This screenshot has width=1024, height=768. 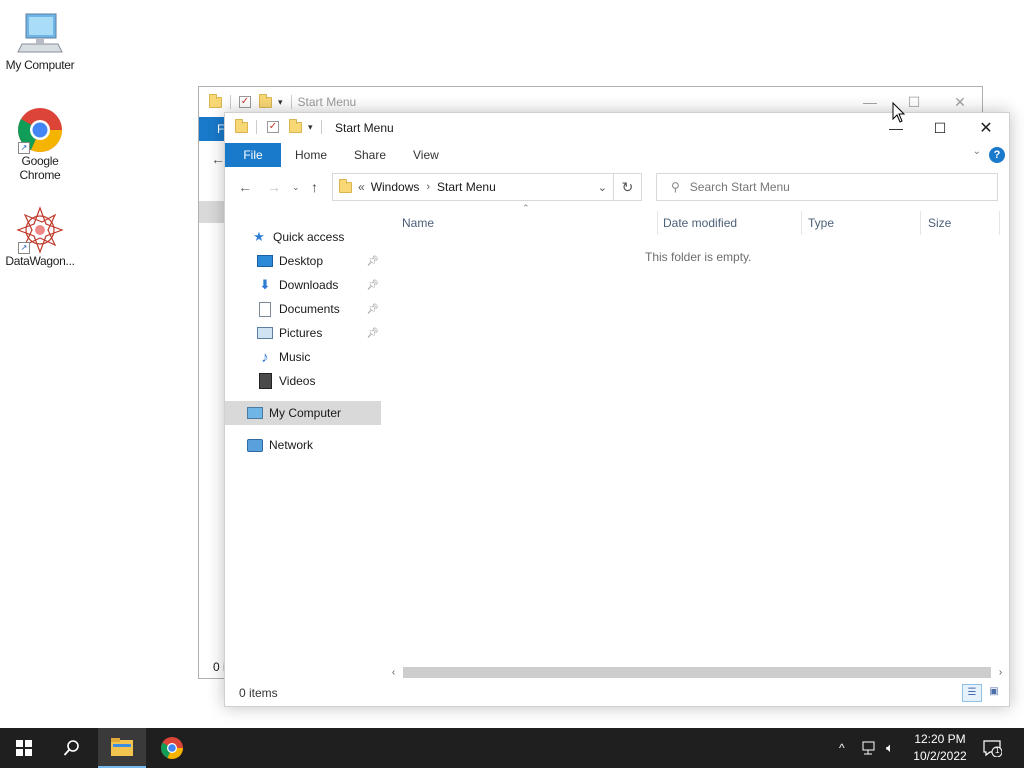 What do you see at coordinates (40, 41) in the screenshot?
I see `desktop-icon-my-computer: My Computer` at bounding box center [40, 41].